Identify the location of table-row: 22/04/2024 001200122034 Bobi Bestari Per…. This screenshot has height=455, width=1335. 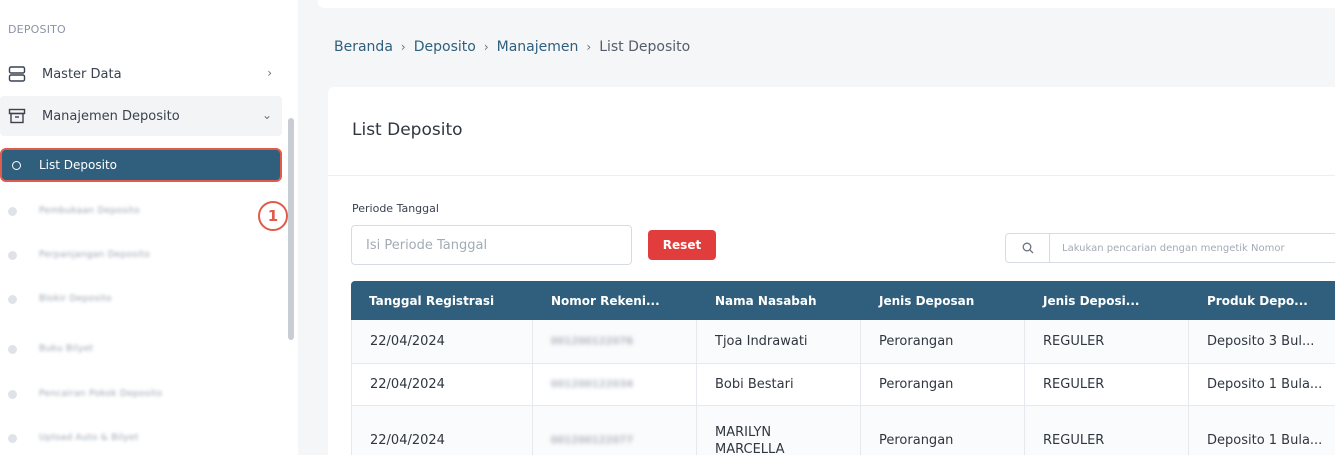
(843, 385).